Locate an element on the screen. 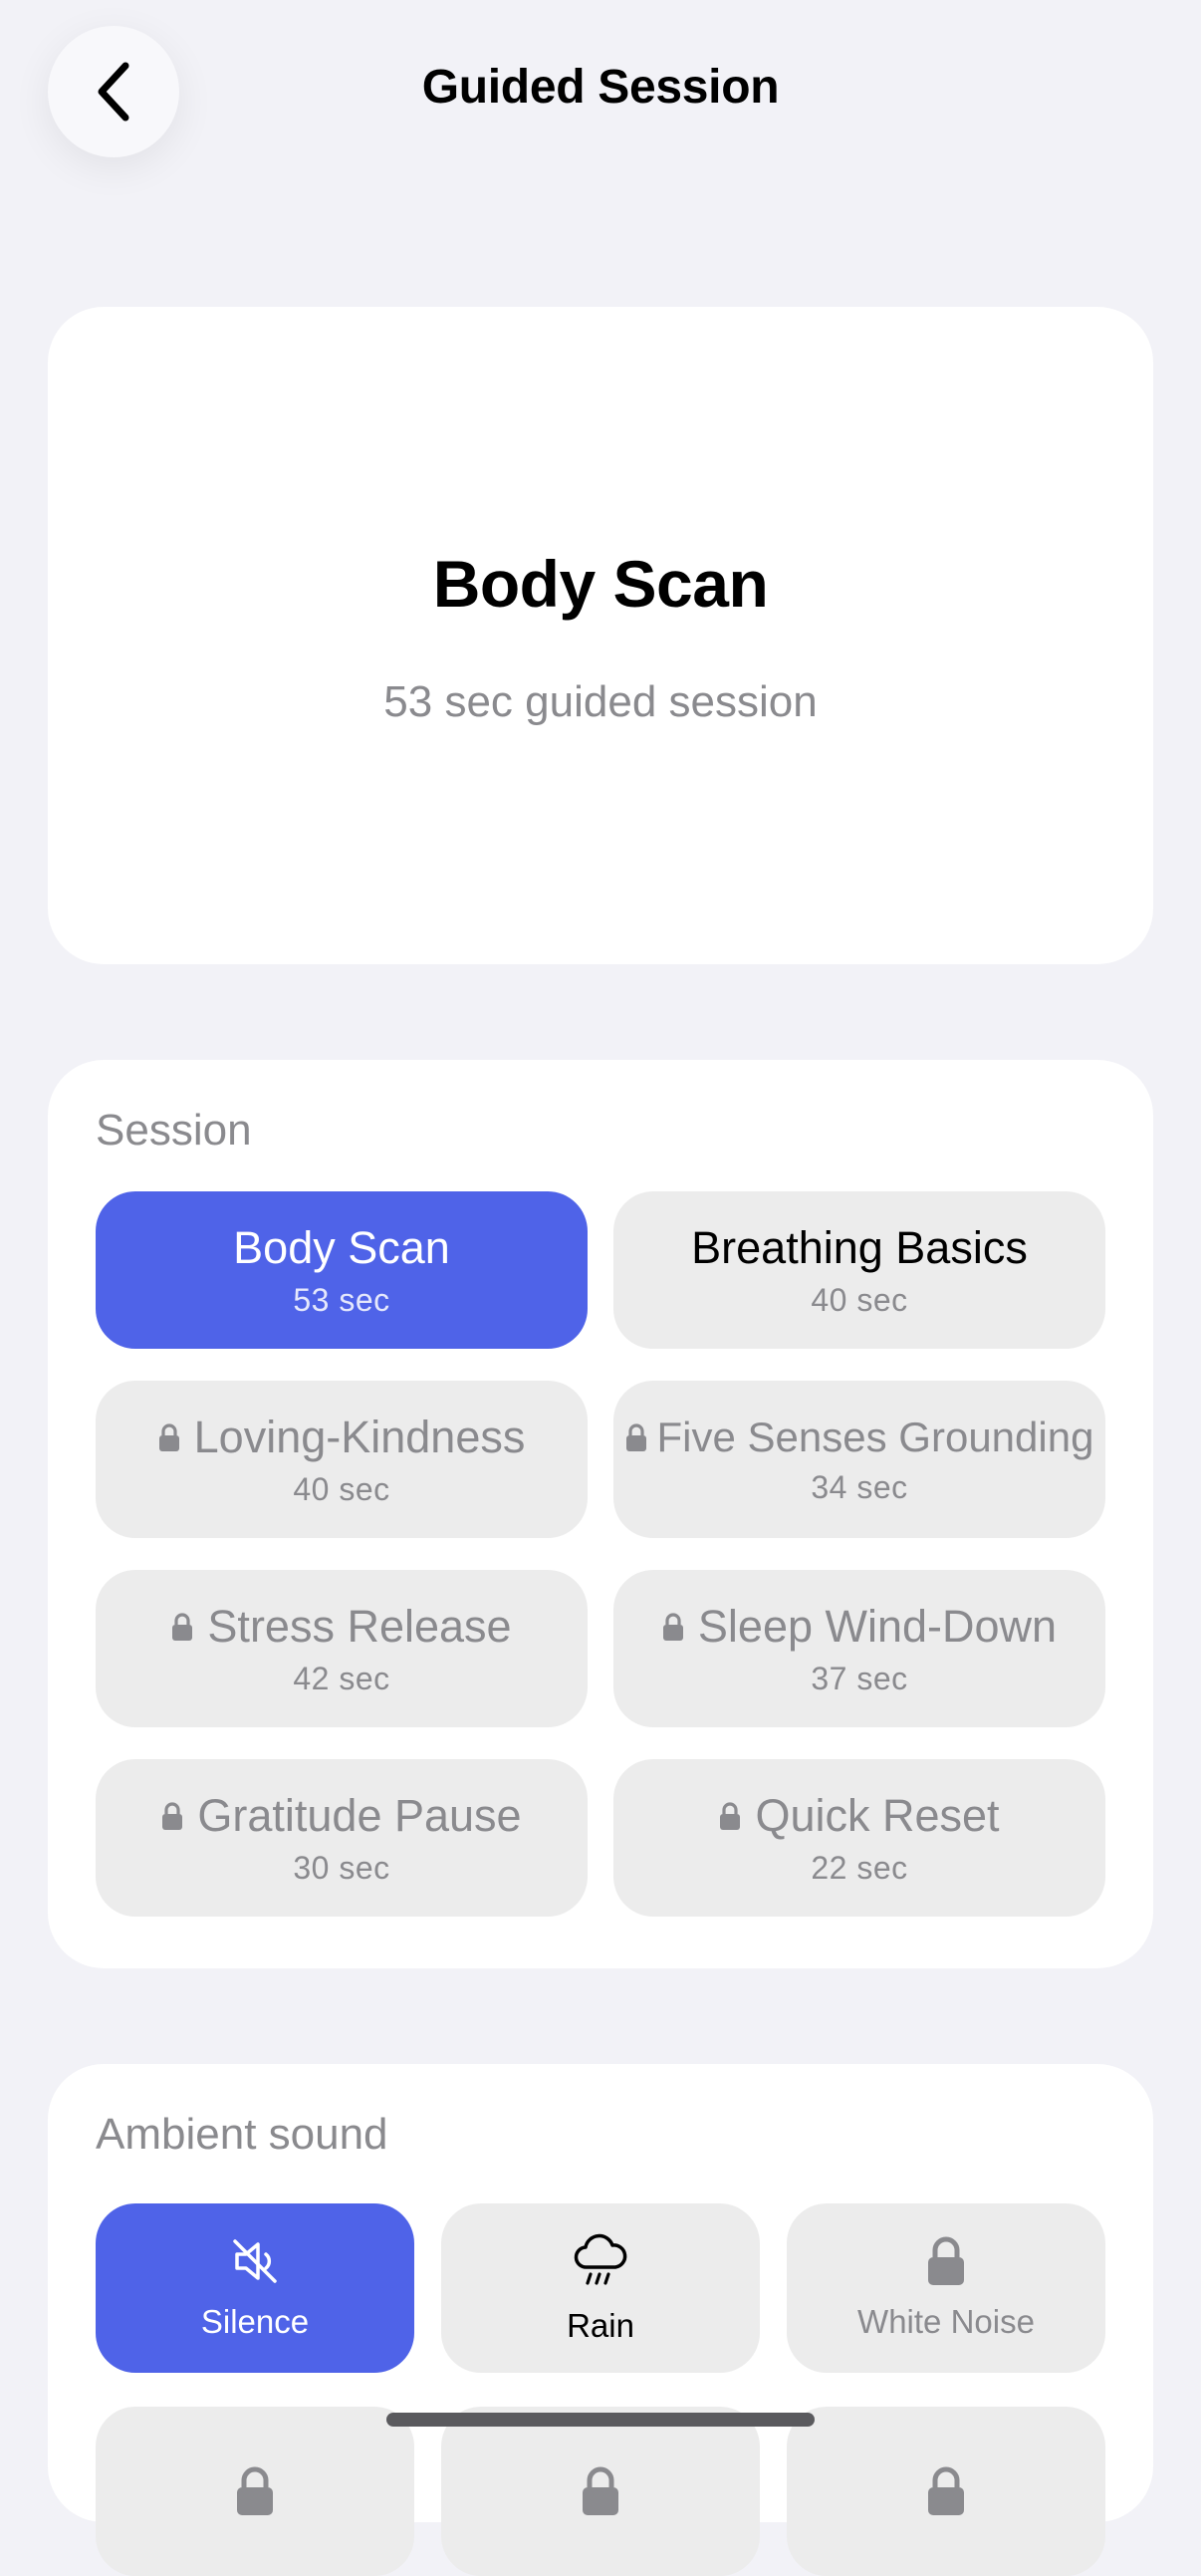 The width and height of the screenshot is (1201, 2576). session-option-loving-kindness: Loving-Kindness 40 sec is located at coordinates (342, 1459).